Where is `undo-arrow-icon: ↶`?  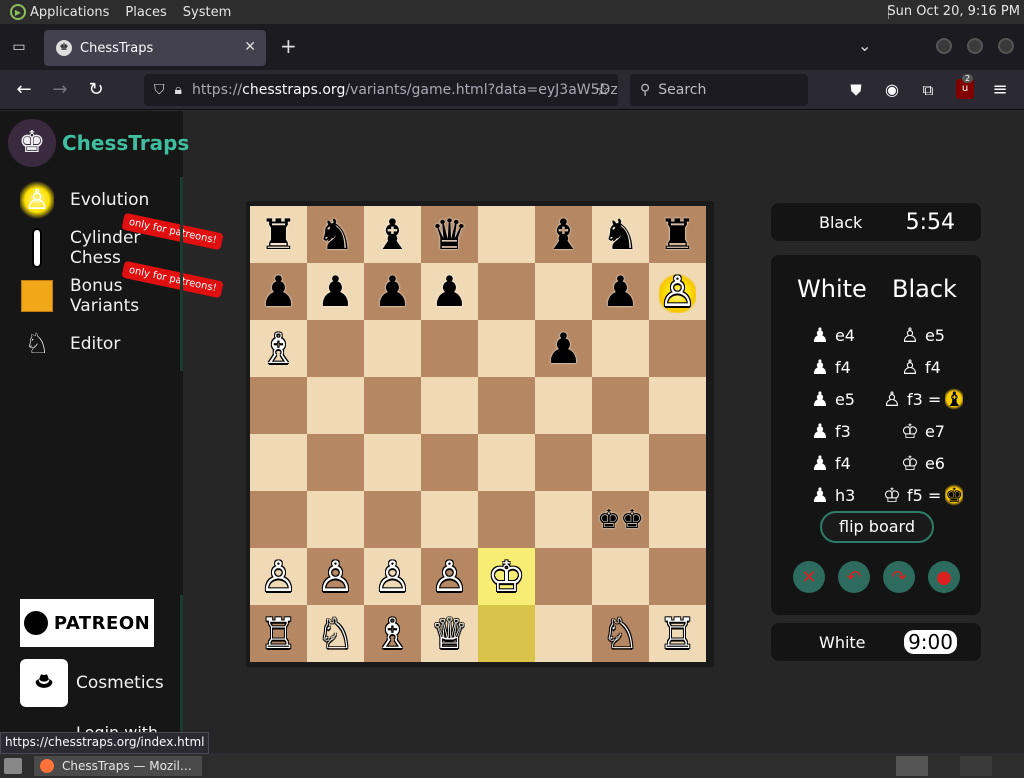 undo-arrow-icon: ↶ is located at coordinates (854, 577).